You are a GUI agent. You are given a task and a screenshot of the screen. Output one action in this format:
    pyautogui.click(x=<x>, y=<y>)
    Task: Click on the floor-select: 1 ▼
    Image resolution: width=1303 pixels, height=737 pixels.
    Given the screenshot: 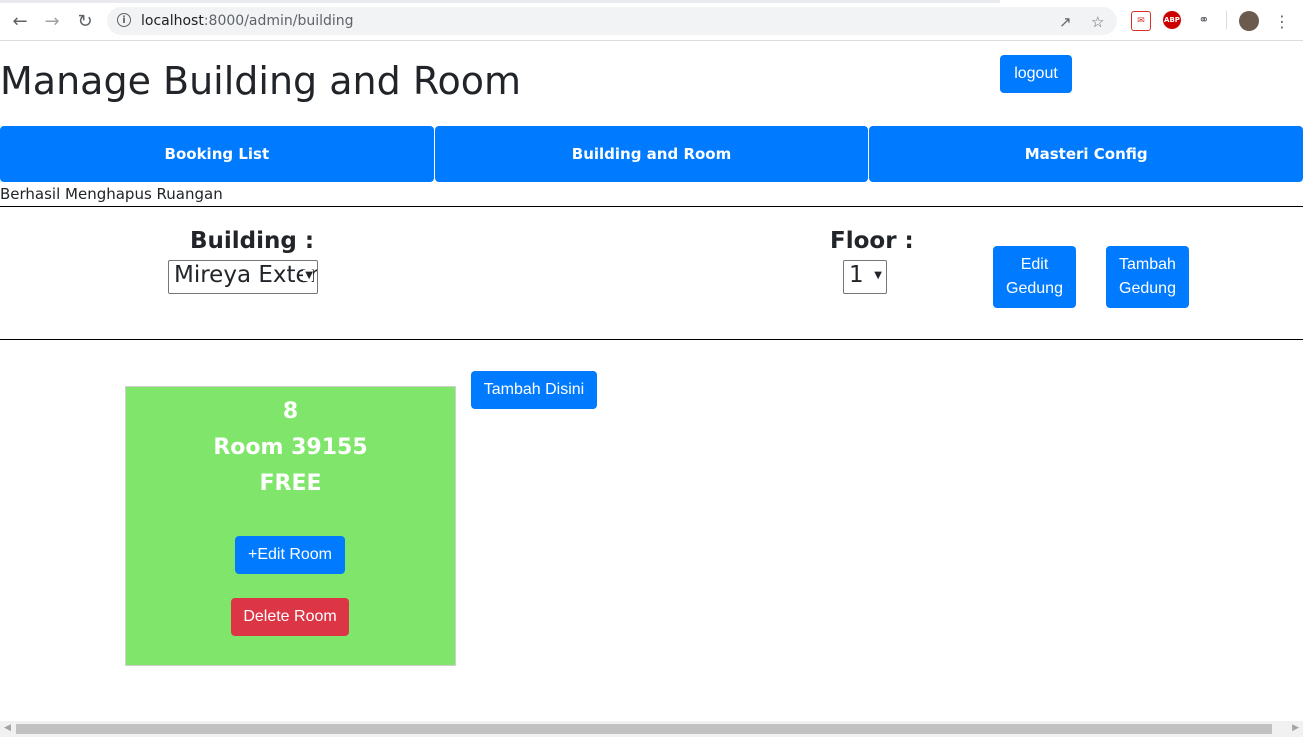 What is the action you would take?
    pyautogui.click(x=865, y=277)
    